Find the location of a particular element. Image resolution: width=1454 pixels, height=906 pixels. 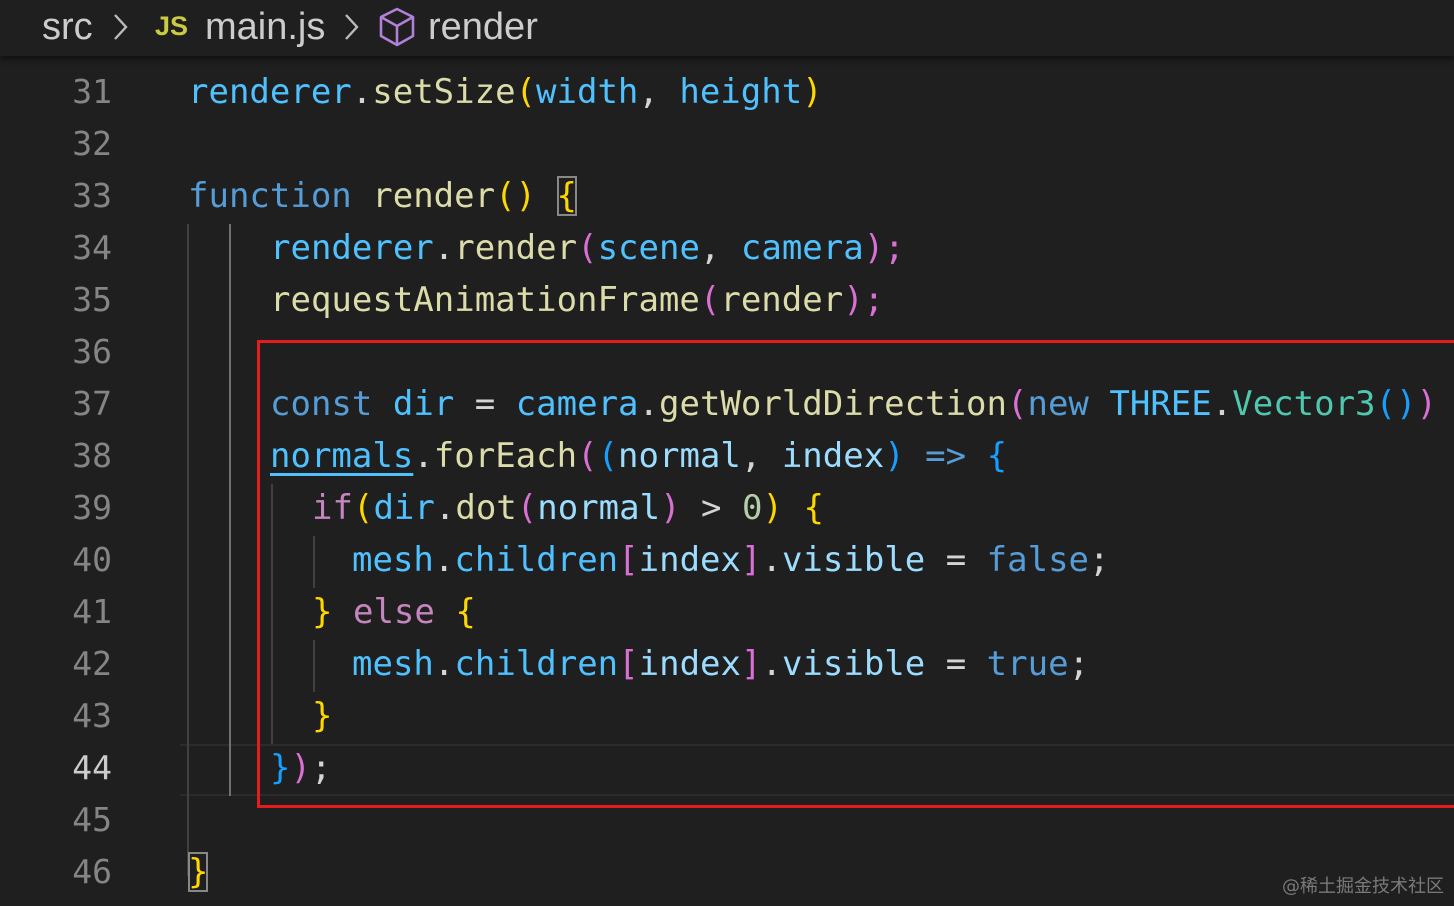

token: ) is located at coordinates (812, 92).